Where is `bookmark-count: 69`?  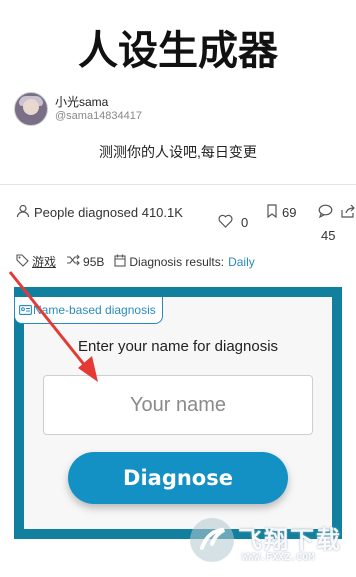
bookmark-count: 69 is located at coordinates (289, 212).